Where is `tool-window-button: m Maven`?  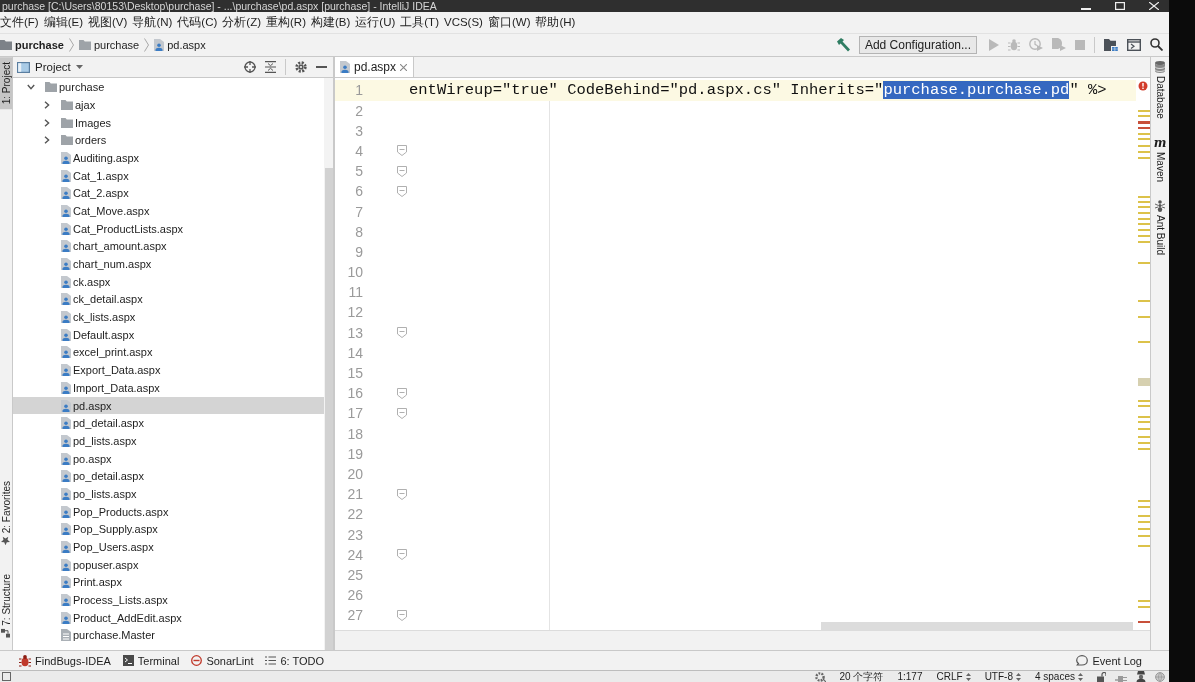
tool-window-button: m Maven is located at coordinates (1160, 160).